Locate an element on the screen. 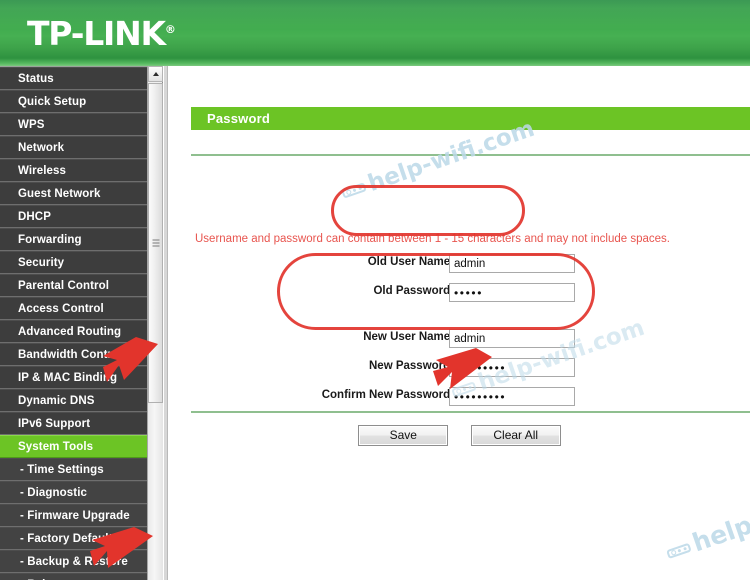 This screenshot has width=750, height=580. sidebar-item-guest-network: Guest Network is located at coordinates (73, 193).